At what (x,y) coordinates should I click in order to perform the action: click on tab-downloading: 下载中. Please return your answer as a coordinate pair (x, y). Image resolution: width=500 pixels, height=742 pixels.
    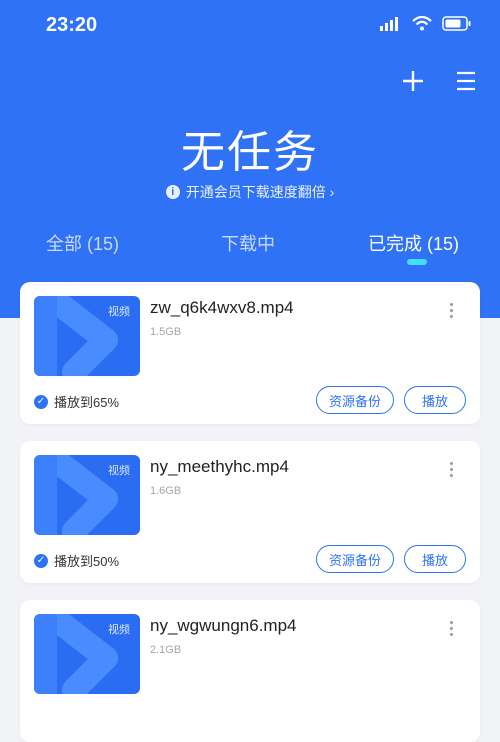
    Looking at the image, I should click on (248, 243).